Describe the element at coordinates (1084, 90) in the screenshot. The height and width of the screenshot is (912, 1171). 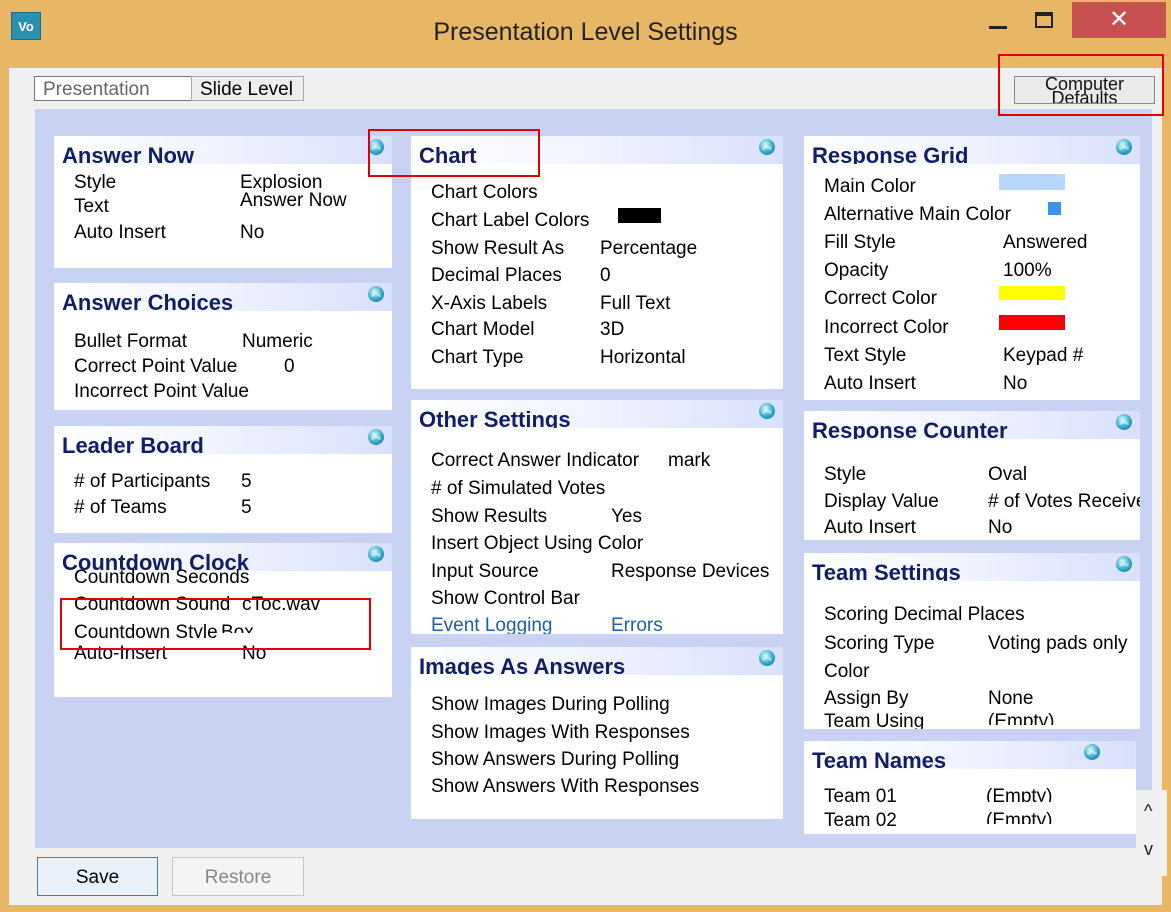
I see `computer-defaults-button: Computer Defaults` at that location.